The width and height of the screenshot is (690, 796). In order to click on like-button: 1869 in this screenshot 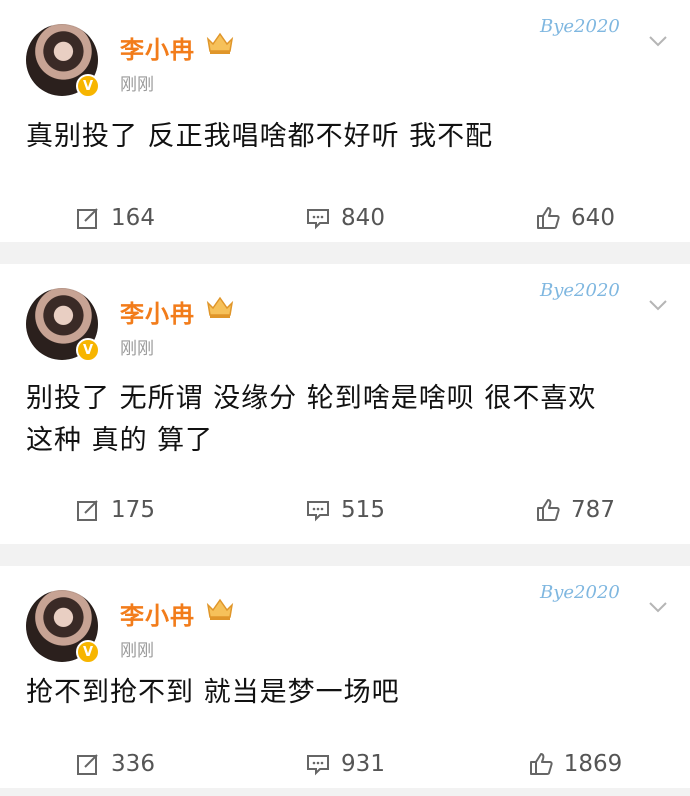, I will do `click(575, 764)`.